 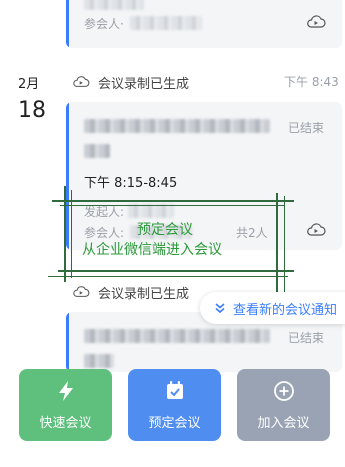 What do you see at coordinates (204, 24) in the screenshot?
I see `meeting-card-top: 参会人·` at bounding box center [204, 24].